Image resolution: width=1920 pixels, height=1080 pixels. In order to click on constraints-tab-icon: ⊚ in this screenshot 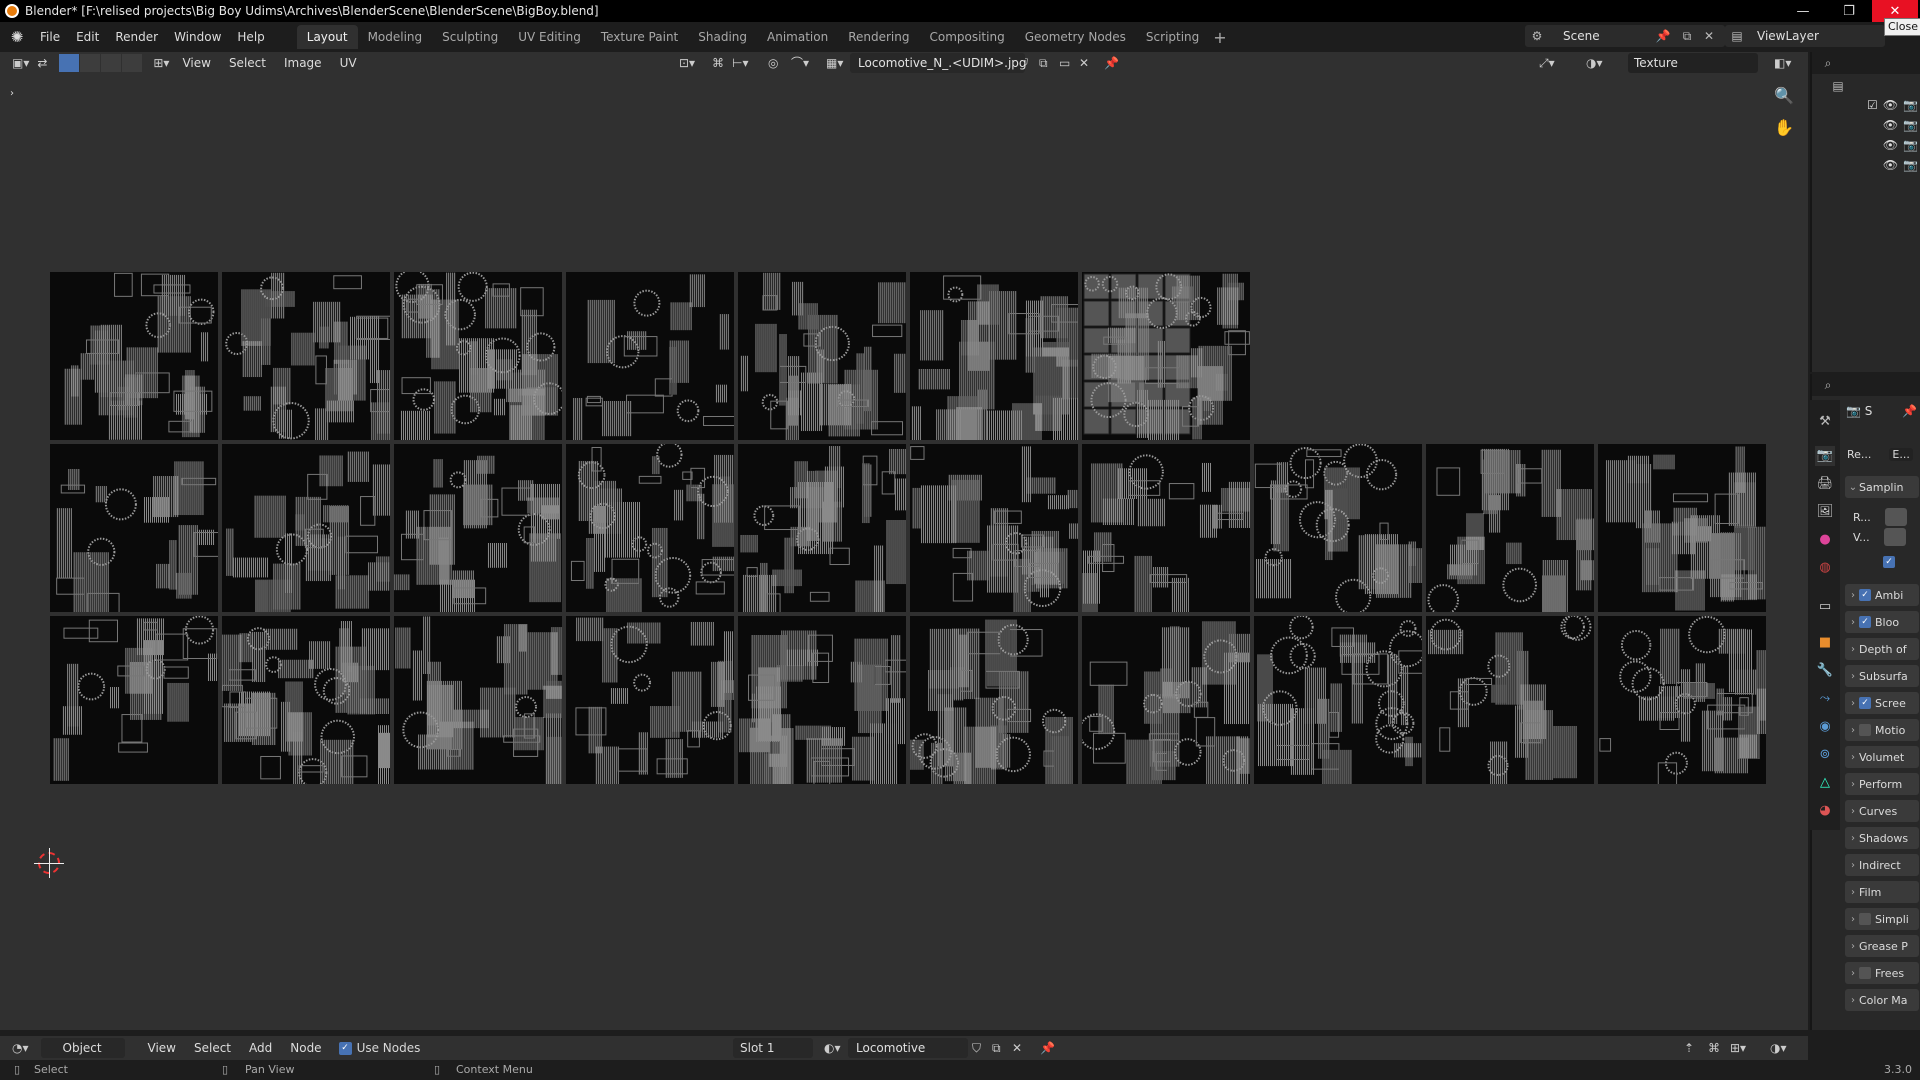, I will do `click(1825, 755)`.